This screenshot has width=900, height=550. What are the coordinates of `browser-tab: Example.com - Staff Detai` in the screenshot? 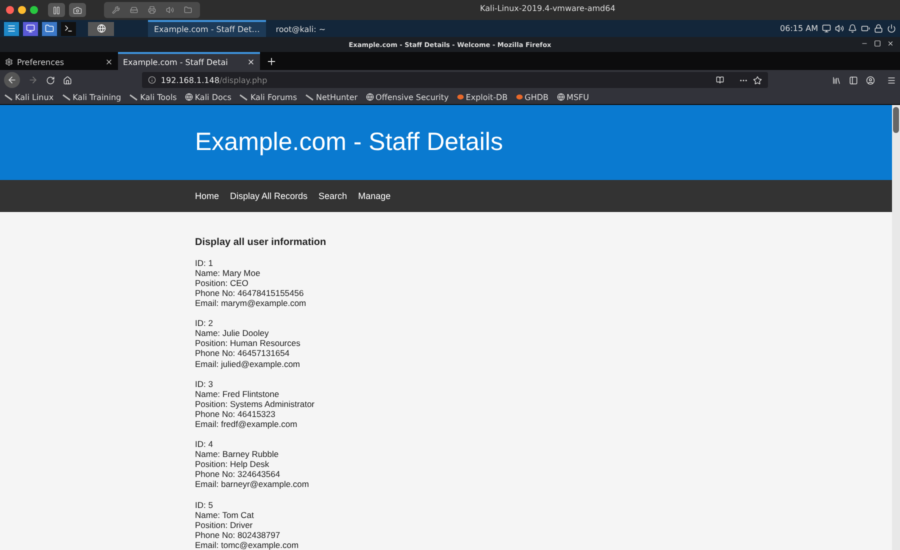 It's located at (189, 61).